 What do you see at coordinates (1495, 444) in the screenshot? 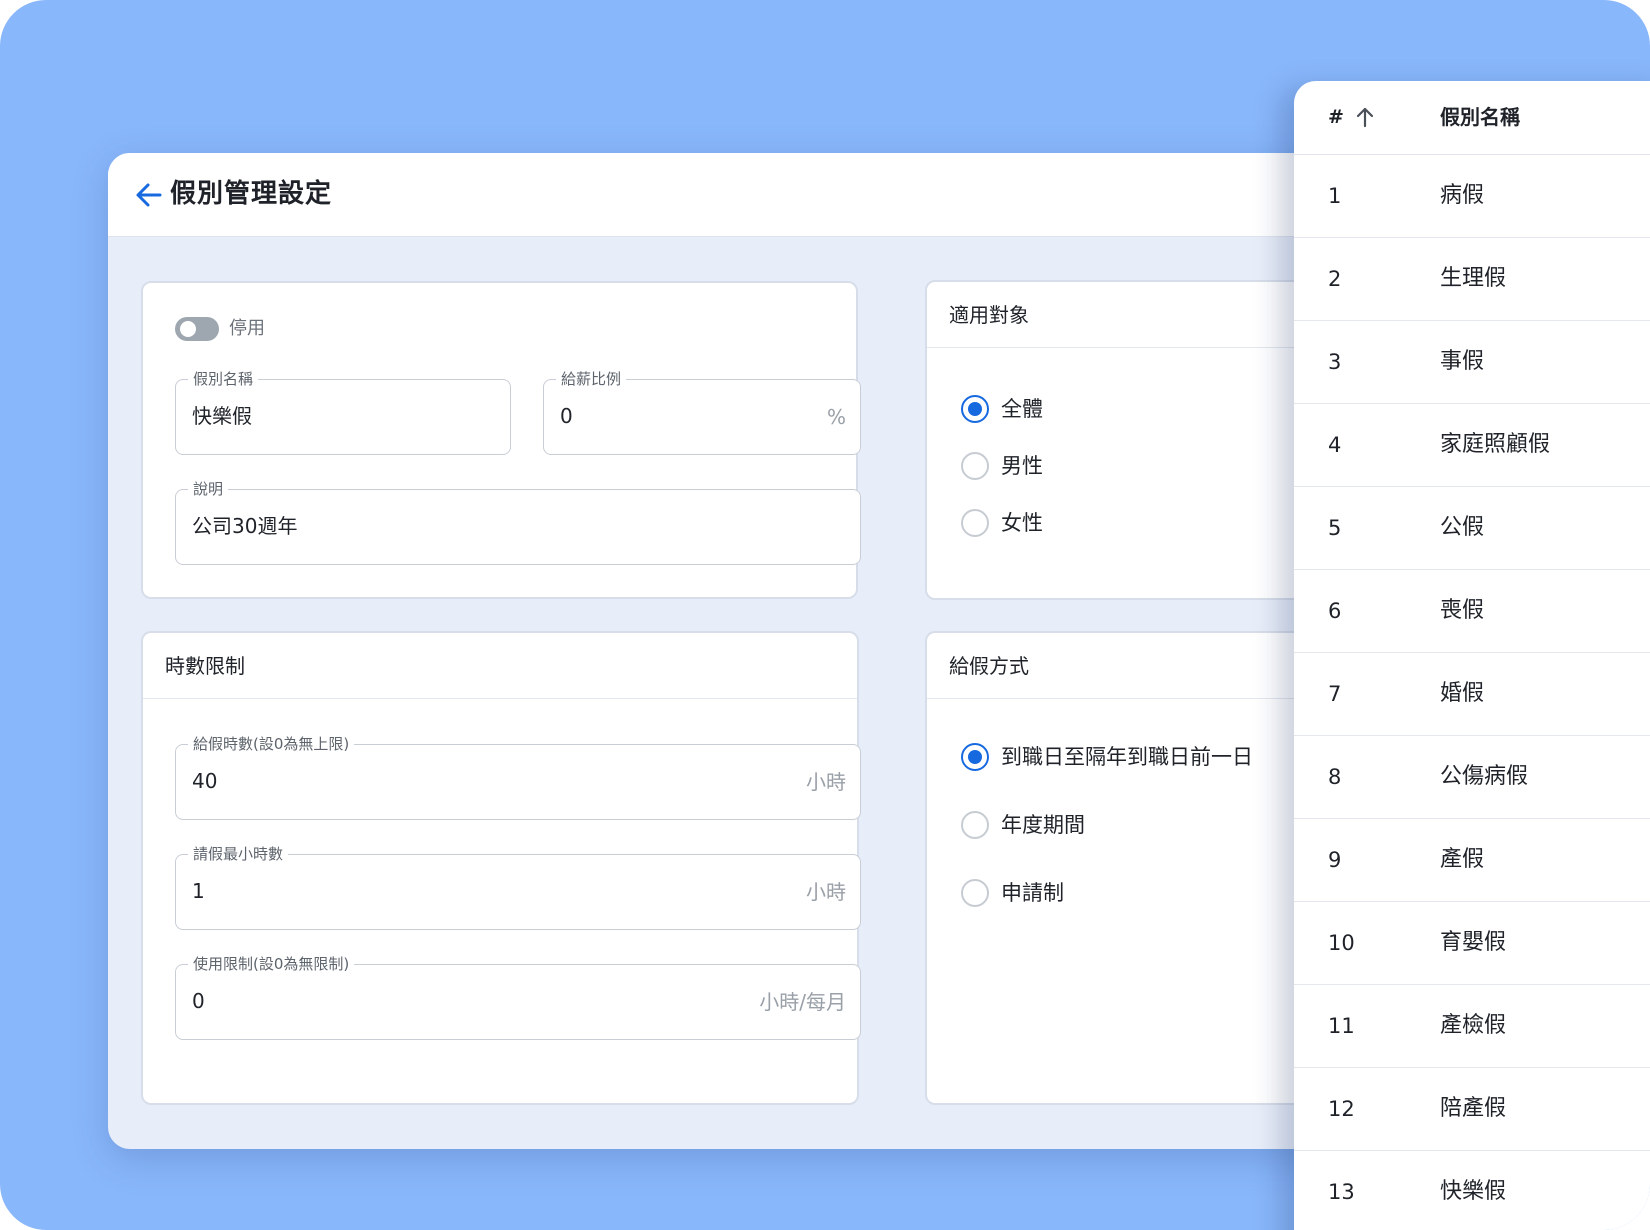
I see `row-name: 家庭照顧假` at bounding box center [1495, 444].